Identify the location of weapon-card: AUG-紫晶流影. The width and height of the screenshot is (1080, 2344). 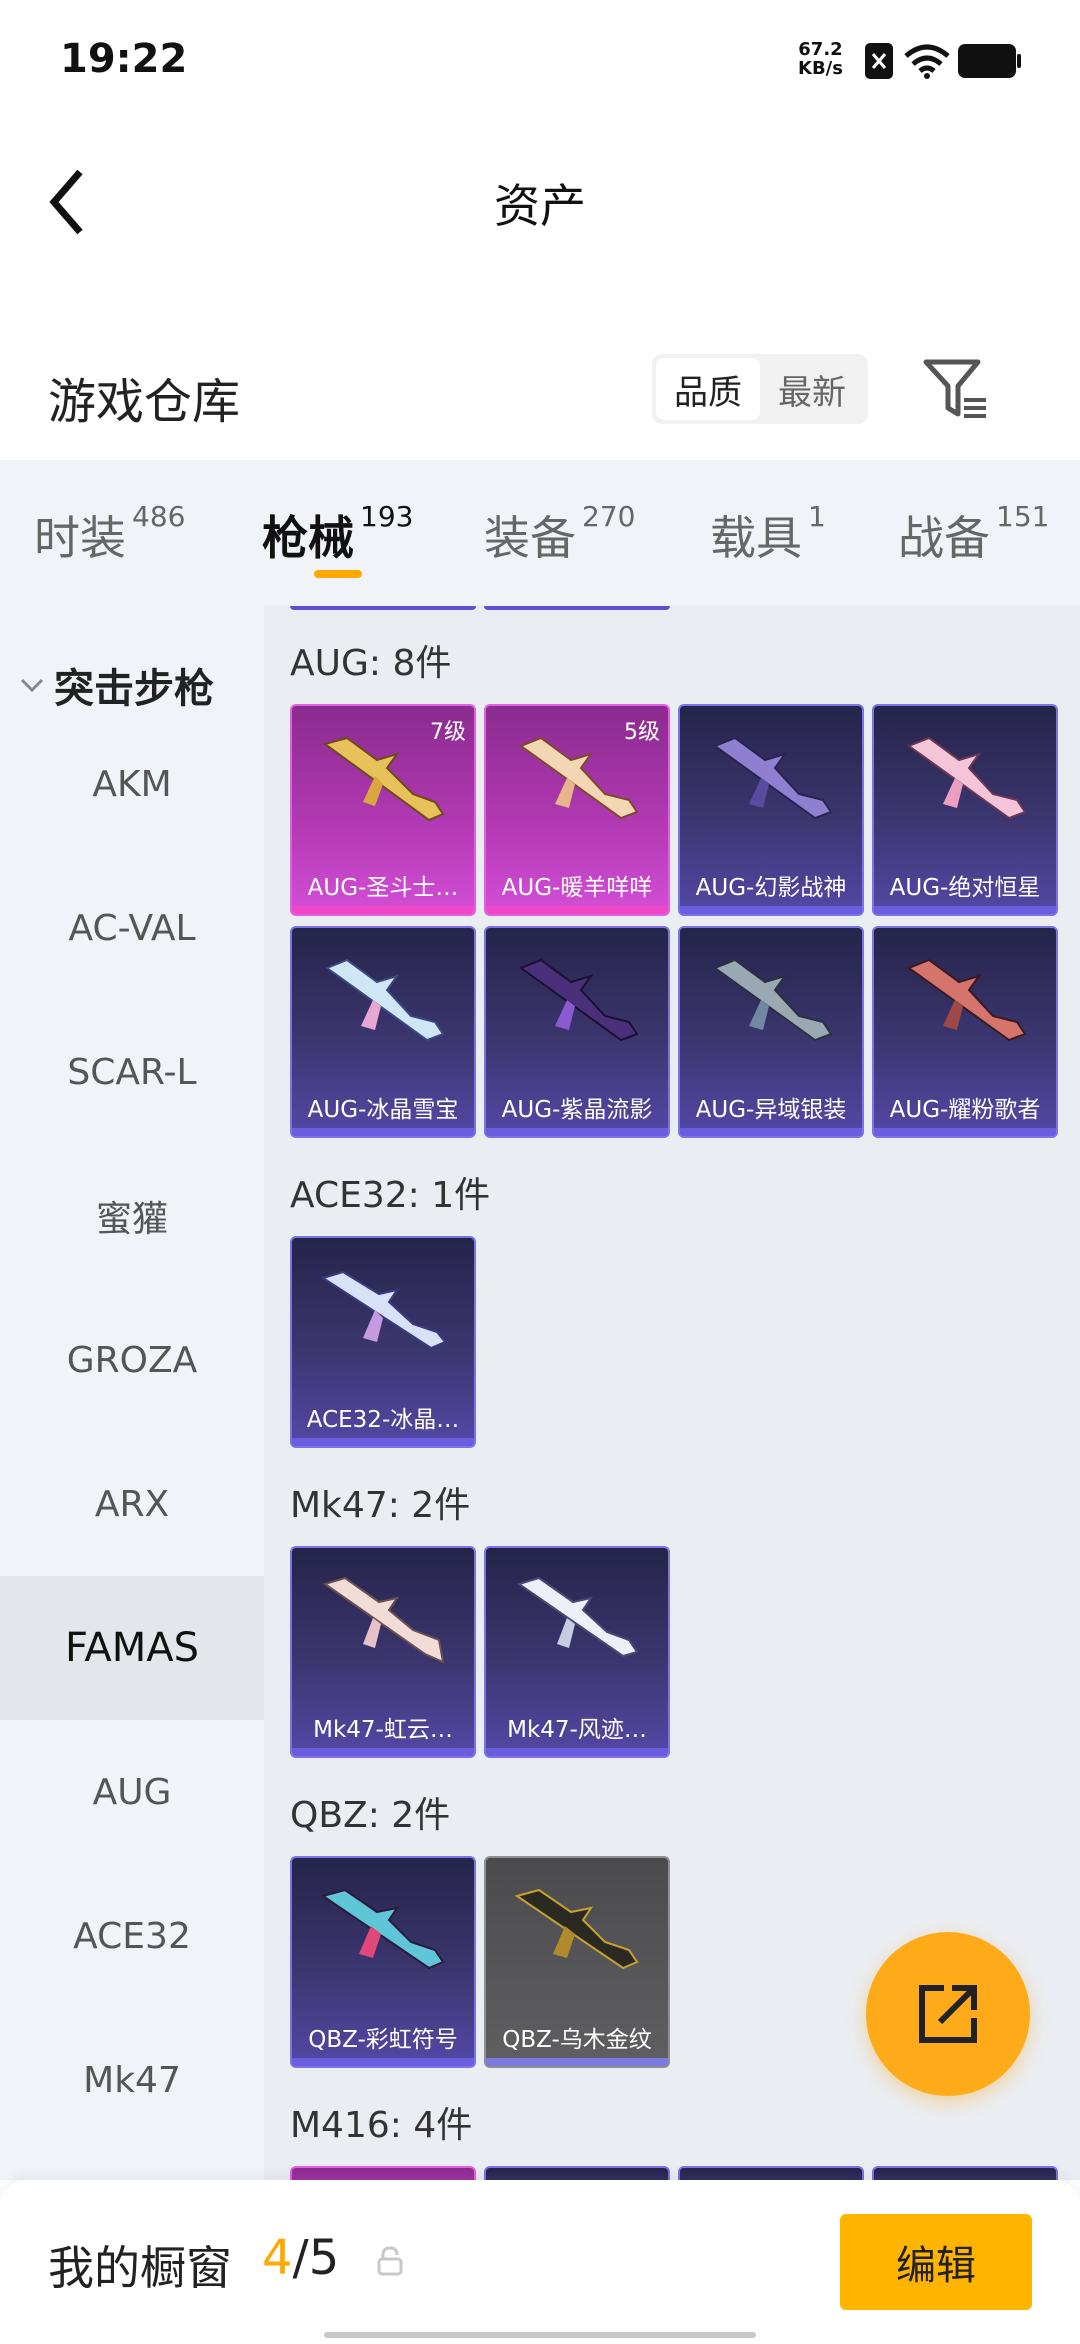
(577, 1032).